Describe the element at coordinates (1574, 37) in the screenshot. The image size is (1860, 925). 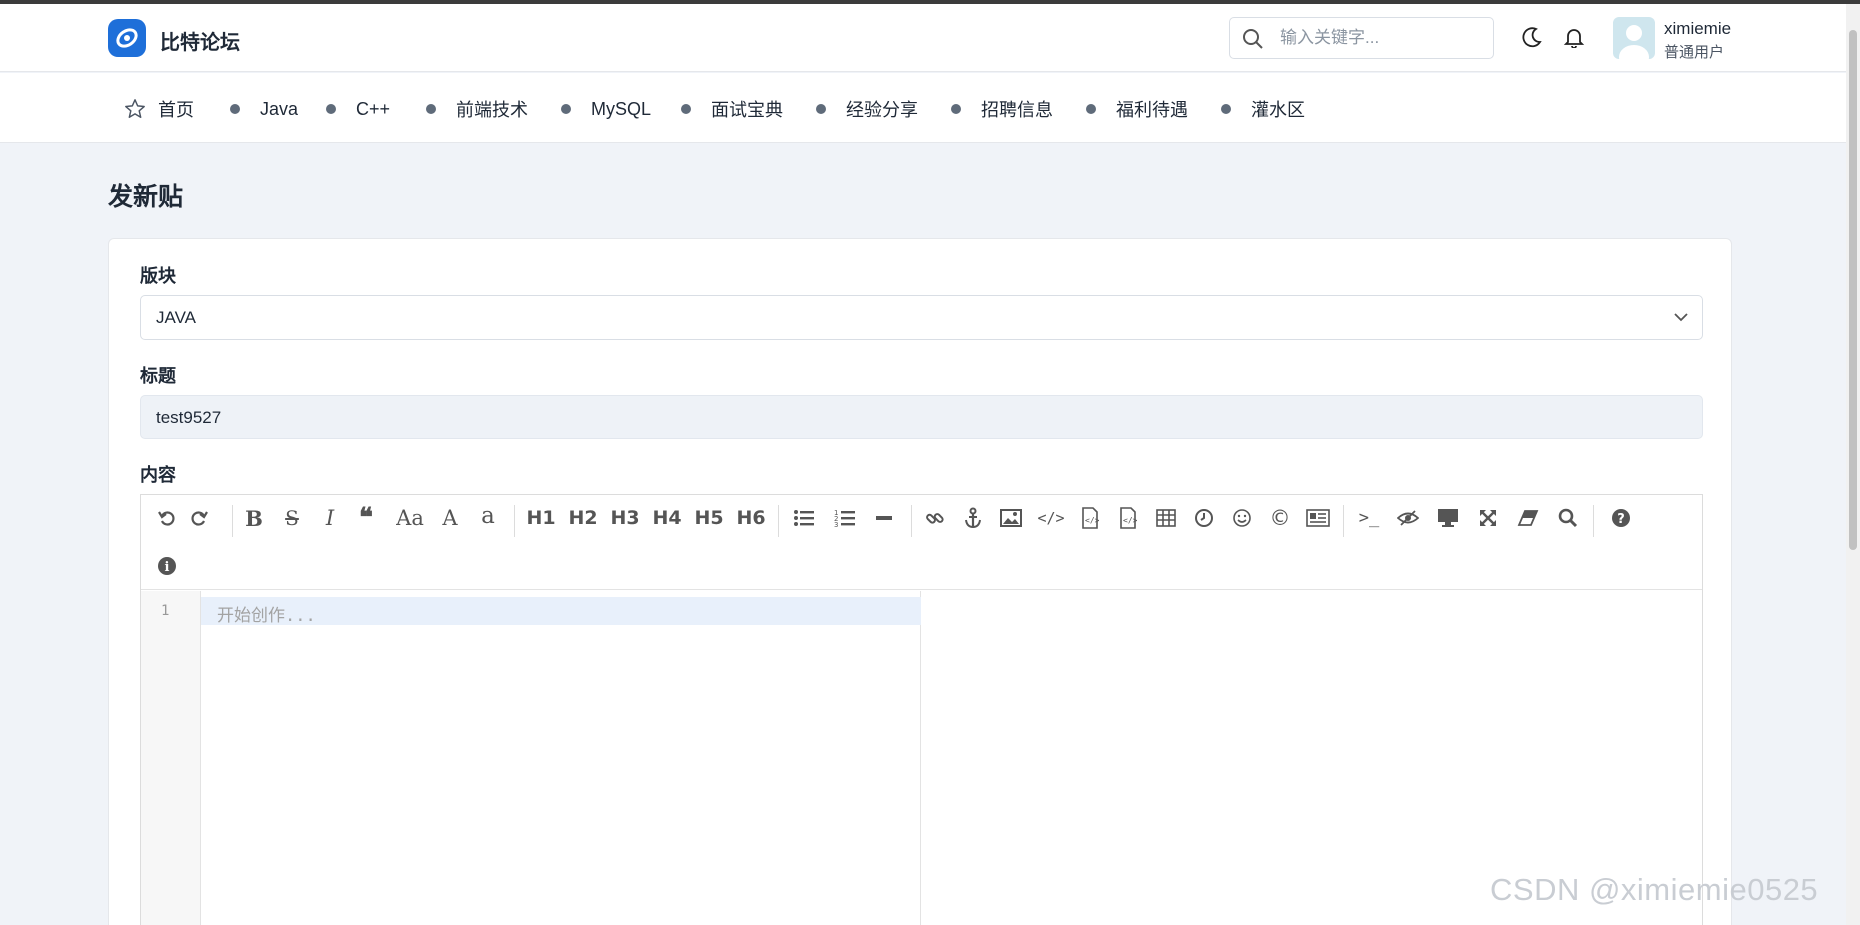
I see `bell-icon` at that location.